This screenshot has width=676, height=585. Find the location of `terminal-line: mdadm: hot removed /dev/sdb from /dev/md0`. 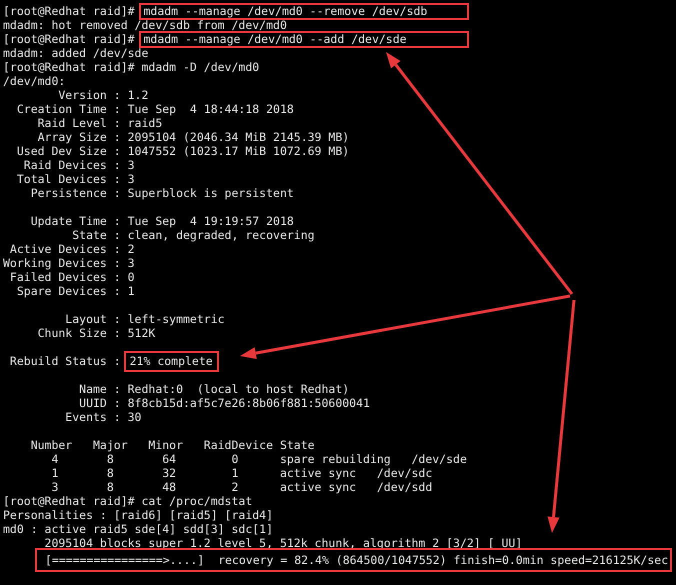

terminal-line: mdadm: hot removed /dev/sdb from /dev/md0 is located at coordinates (145, 25).